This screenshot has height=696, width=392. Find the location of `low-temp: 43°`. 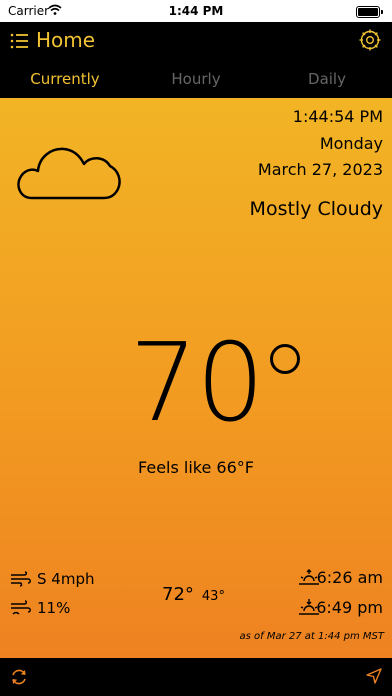

low-temp: 43° is located at coordinates (213, 596).